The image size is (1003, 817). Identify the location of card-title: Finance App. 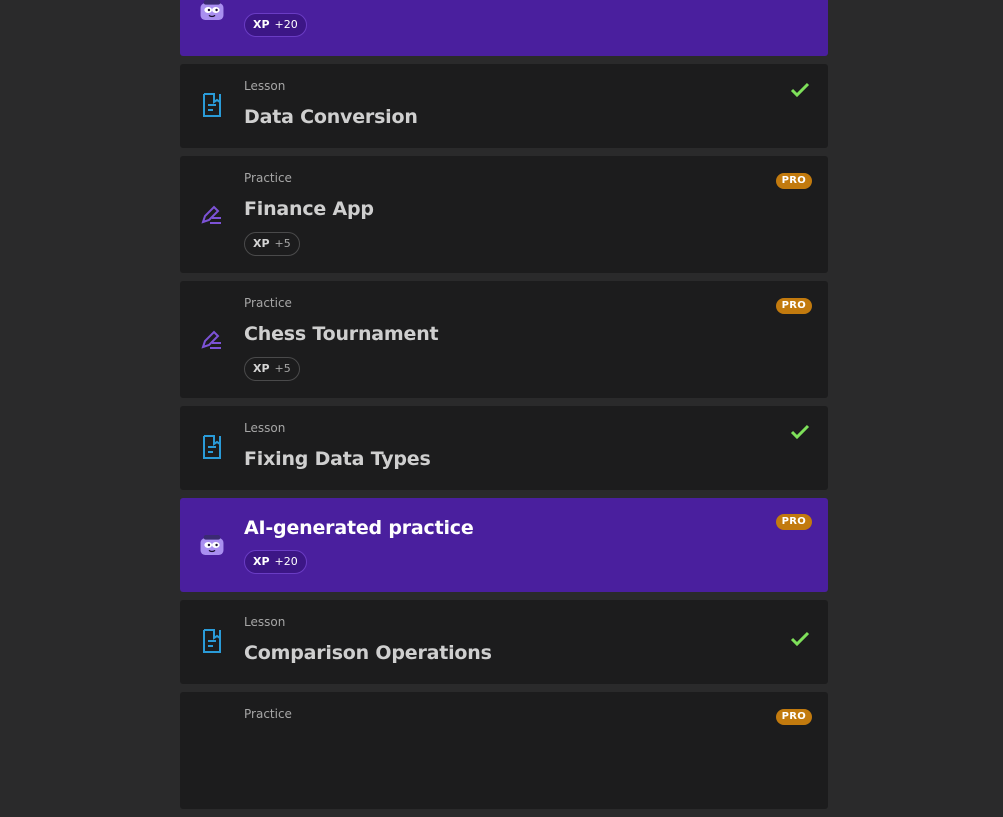
(309, 209).